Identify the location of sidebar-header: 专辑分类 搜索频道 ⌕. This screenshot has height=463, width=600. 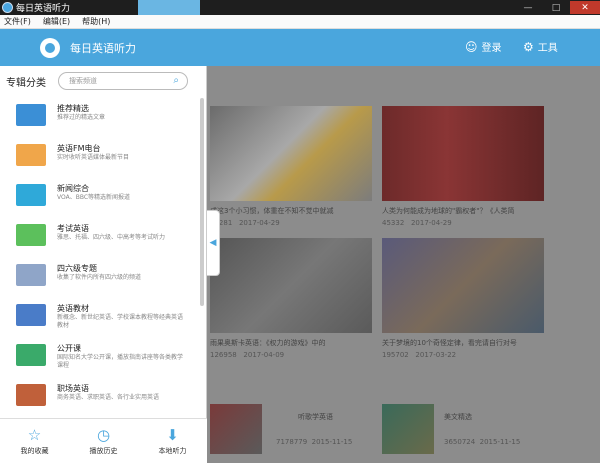
(103, 81).